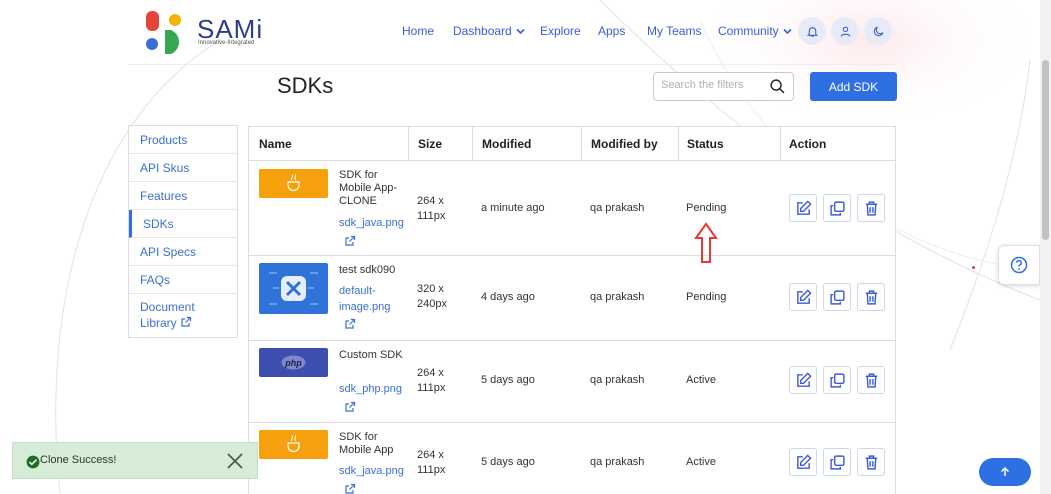 Image resolution: width=1051 pixels, height=494 pixels. I want to click on nav-home-label: Home, so click(418, 31).